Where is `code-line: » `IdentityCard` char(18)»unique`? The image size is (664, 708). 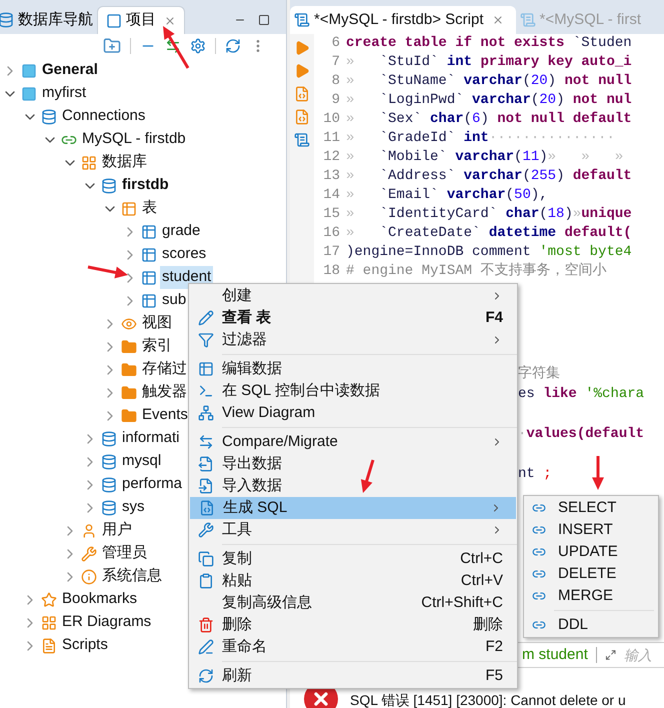 code-line: » `IdentityCard` char(18)»unique is located at coordinates (489, 214).